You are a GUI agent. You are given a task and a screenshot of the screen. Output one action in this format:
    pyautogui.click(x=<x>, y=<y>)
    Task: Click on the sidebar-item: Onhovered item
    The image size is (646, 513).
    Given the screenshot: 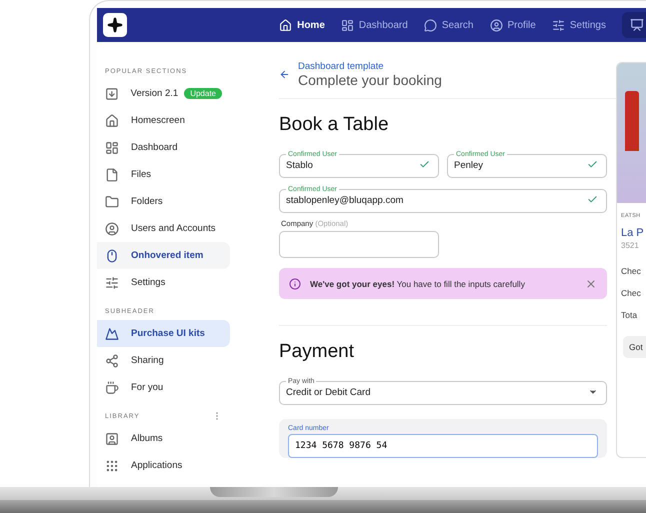 What is the action you would take?
    pyautogui.click(x=163, y=255)
    